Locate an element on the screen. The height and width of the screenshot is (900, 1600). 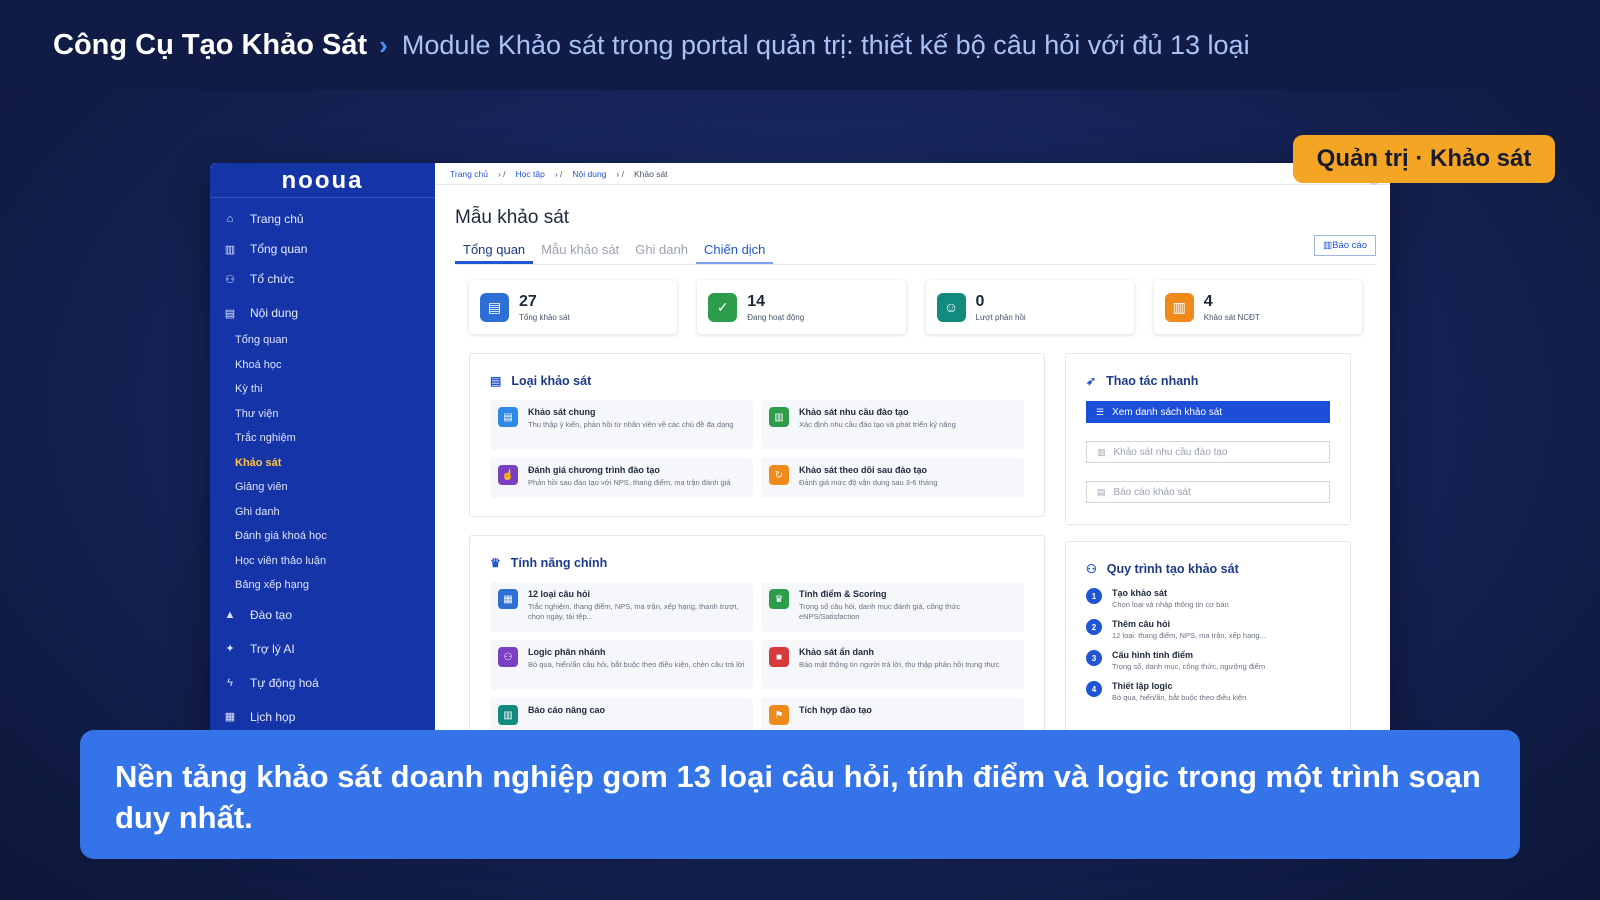
step-title: Thiết lập logic is located at coordinates (1142, 686).